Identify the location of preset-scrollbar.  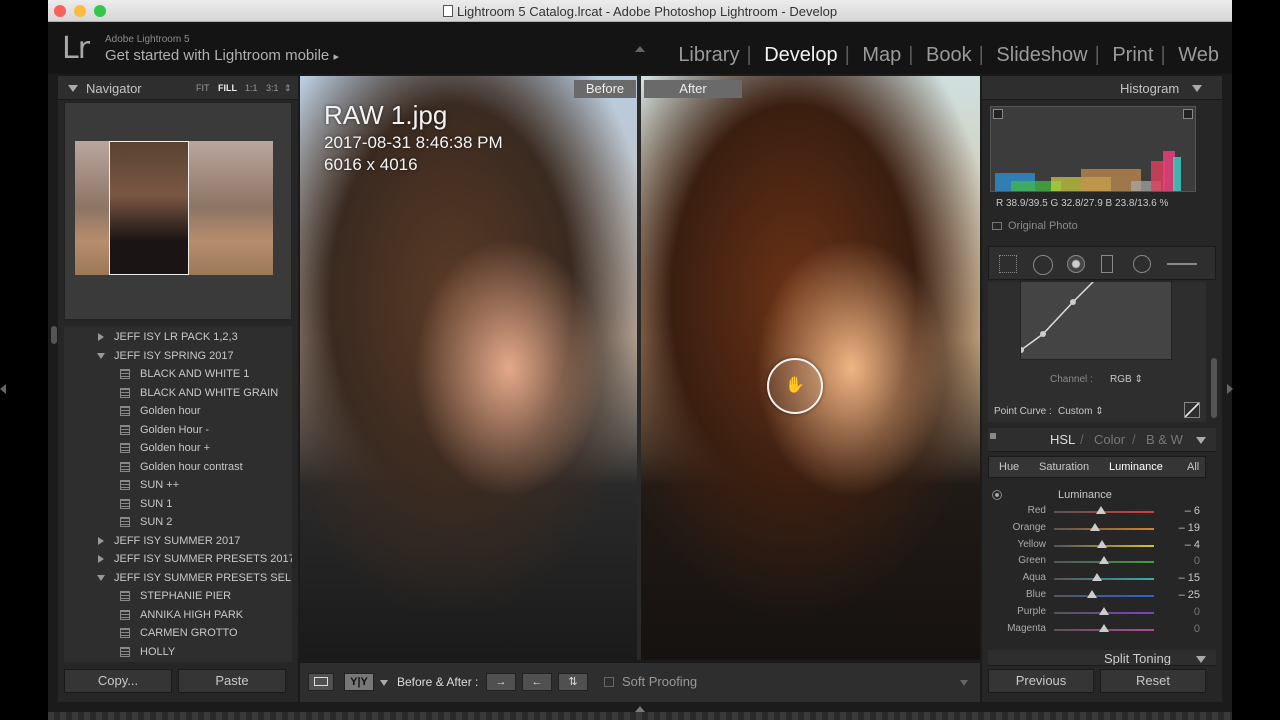
(54, 335).